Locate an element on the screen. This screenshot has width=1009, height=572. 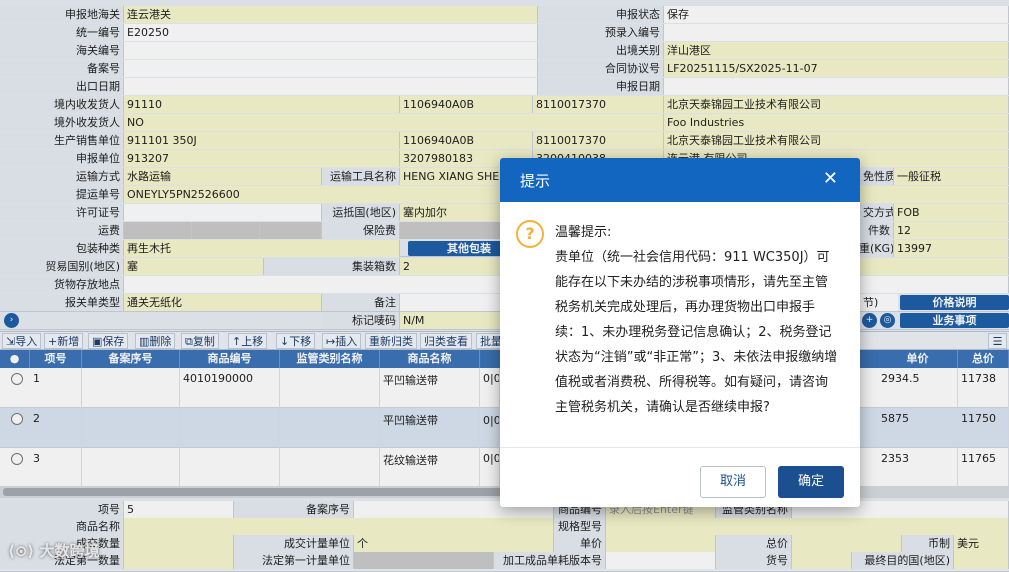
confirm-button: 确定 is located at coordinates (811, 482).